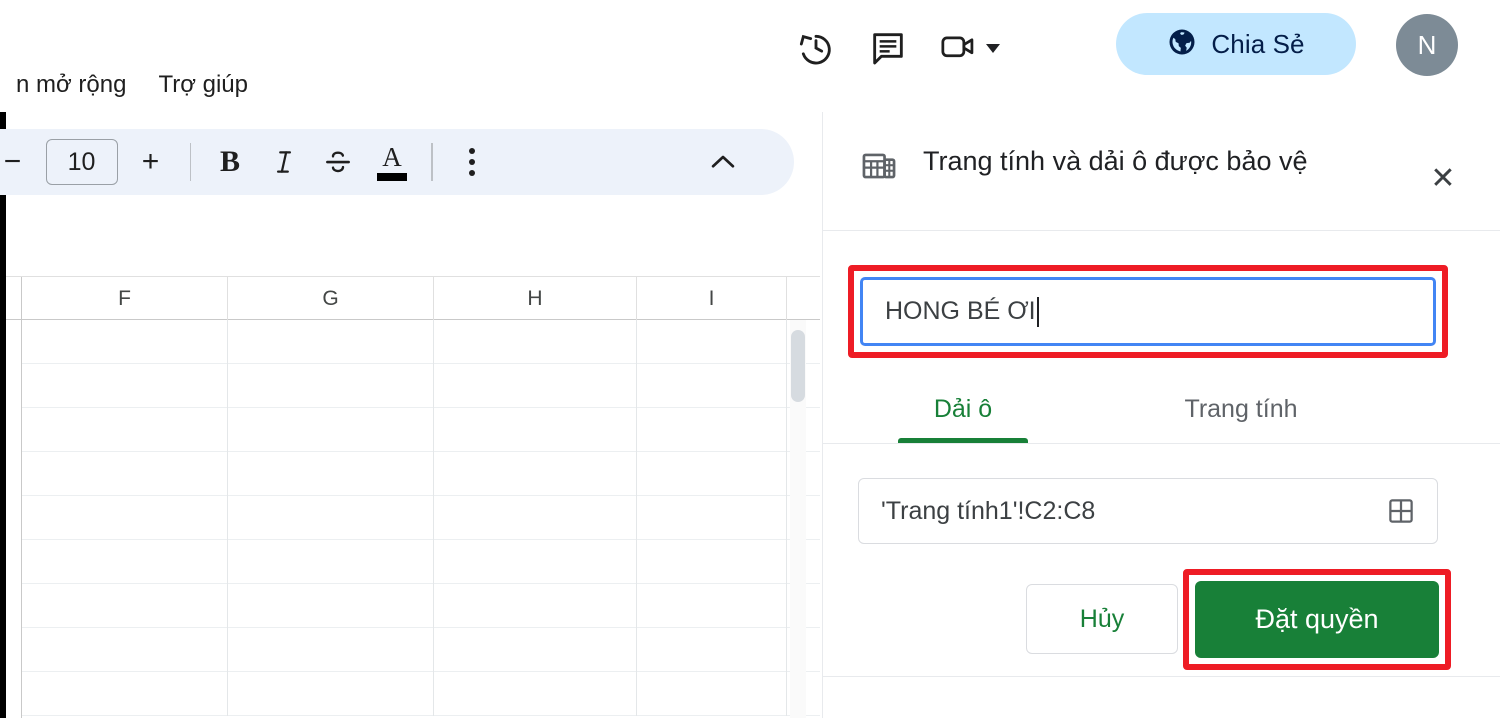 The image size is (1500, 718). Describe the element at coordinates (1161, 676) in the screenshot. I see `panel-footer-divider` at that location.